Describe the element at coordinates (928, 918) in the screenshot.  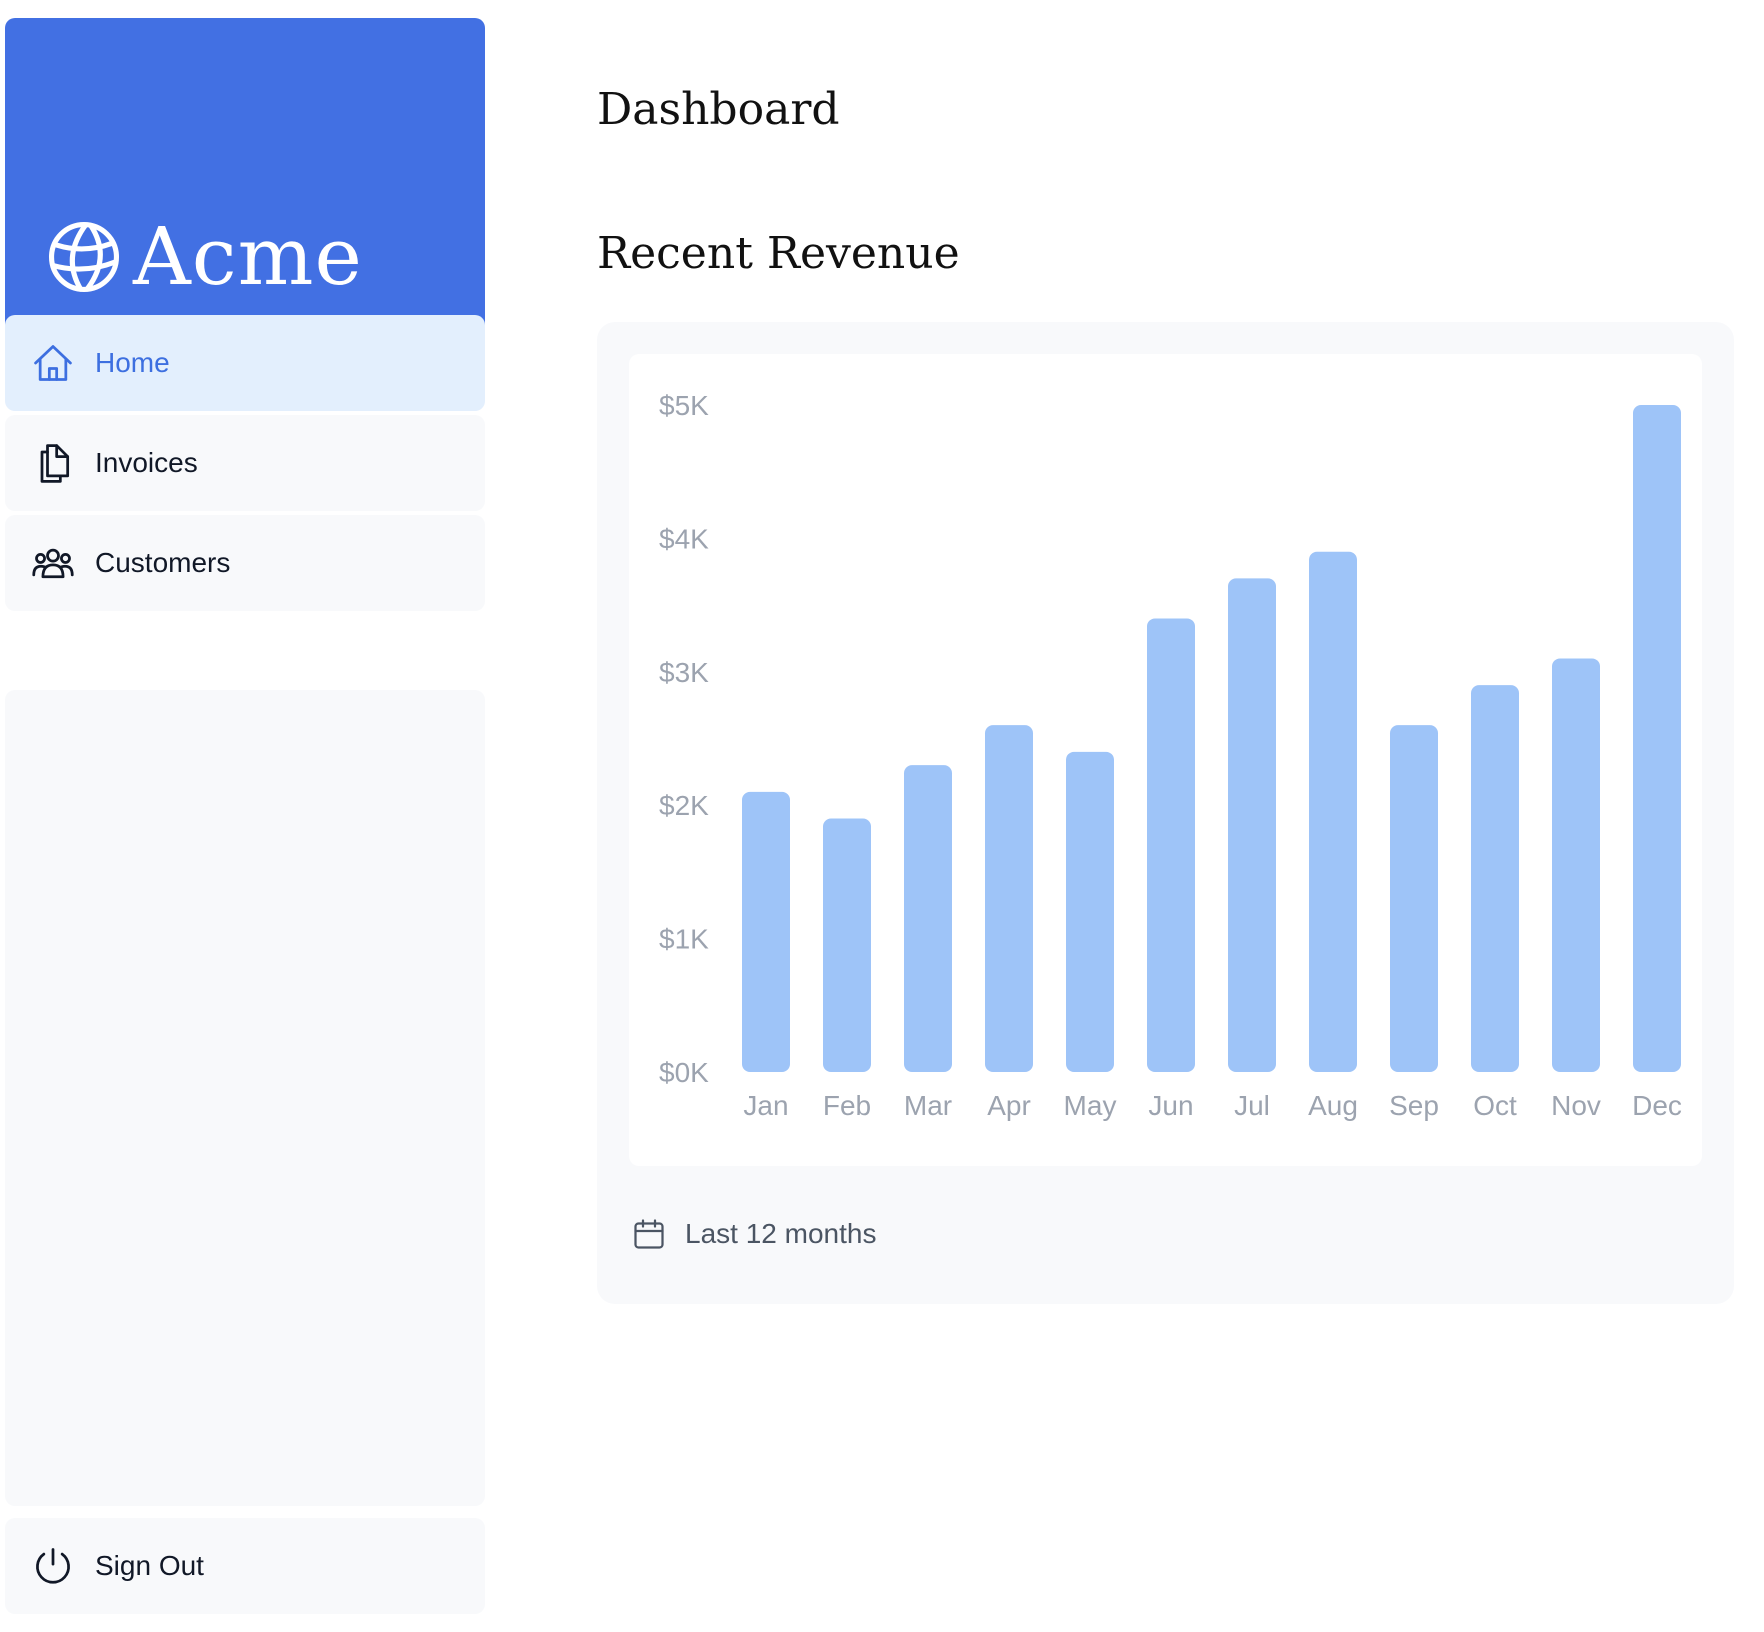
I see `bar-mar` at that location.